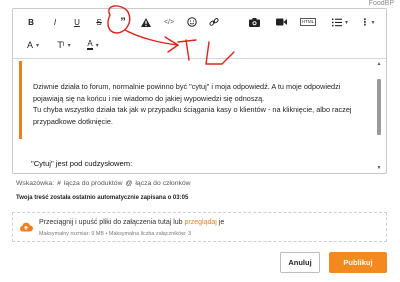 This screenshot has width=400, height=282. What do you see at coordinates (340, 22) in the screenshot?
I see `list-icon: ▾` at bounding box center [340, 22].